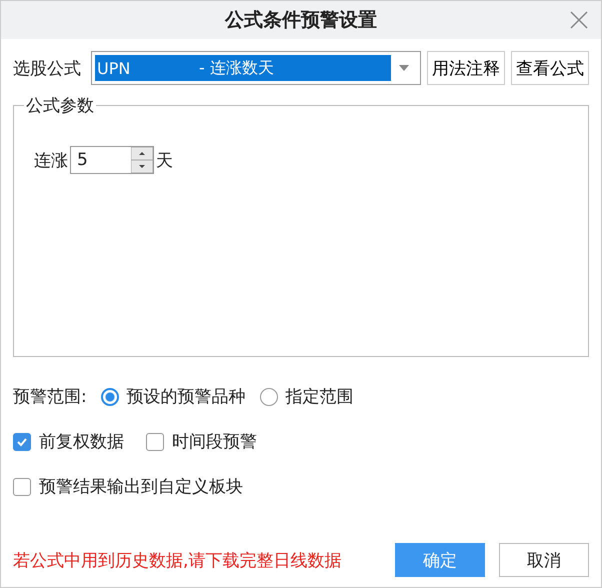  What do you see at coordinates (50, 397) in the screenshot?
I see `range-label: 预警范围:` at bounding box center [50, 397].